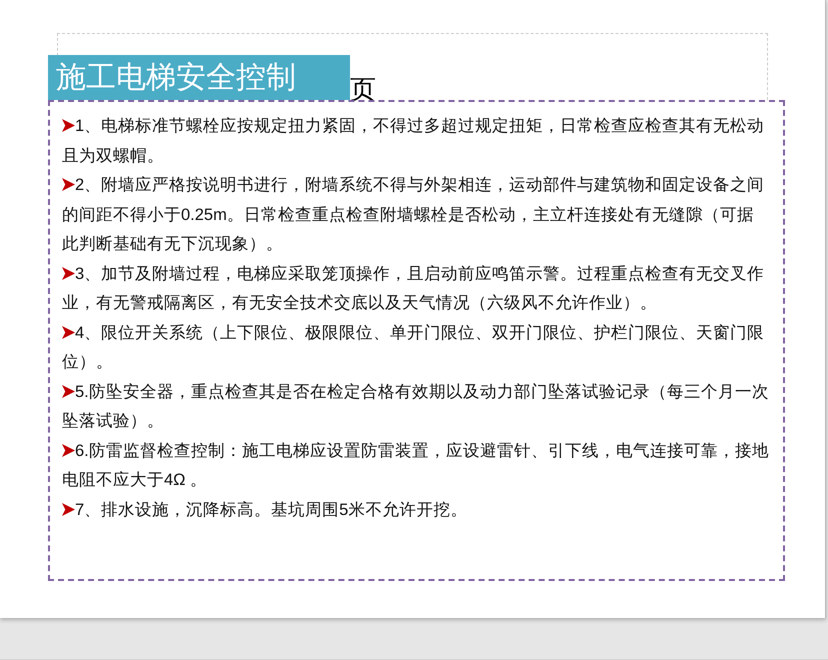 The image size is (828, 660). Describe the element at coordinates (414, 141) in the screenshot. I see `bullet-paragraph: 1、电梯标准节螺栓应按规定扭力紧固，不得过多超过规定扭矩，日常检查应检查其有无松动且为双螺帽。` at that location.